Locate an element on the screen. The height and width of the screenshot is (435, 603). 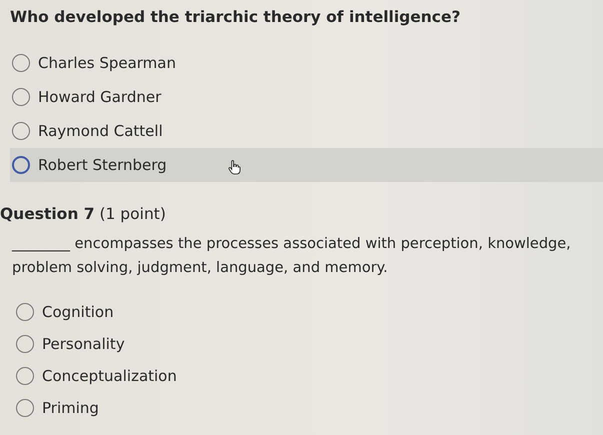
option-label: Cognition is located at coordinates (78, 312).